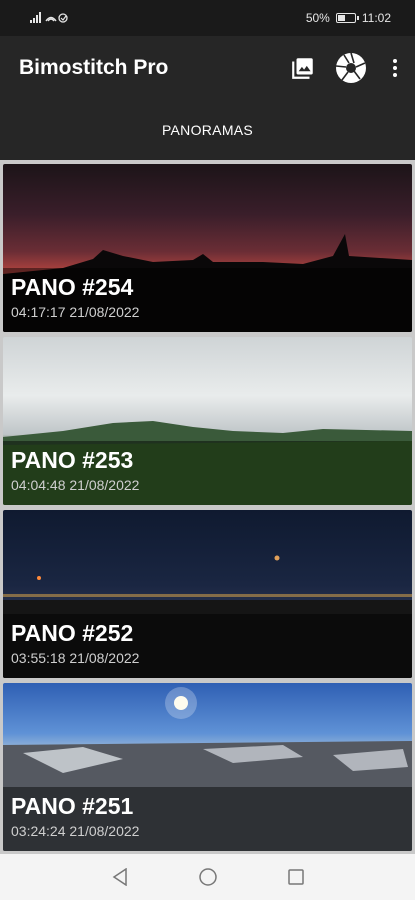 This screenshot has width=415, height=900. I want to click on status-icons, so click(50, 18).